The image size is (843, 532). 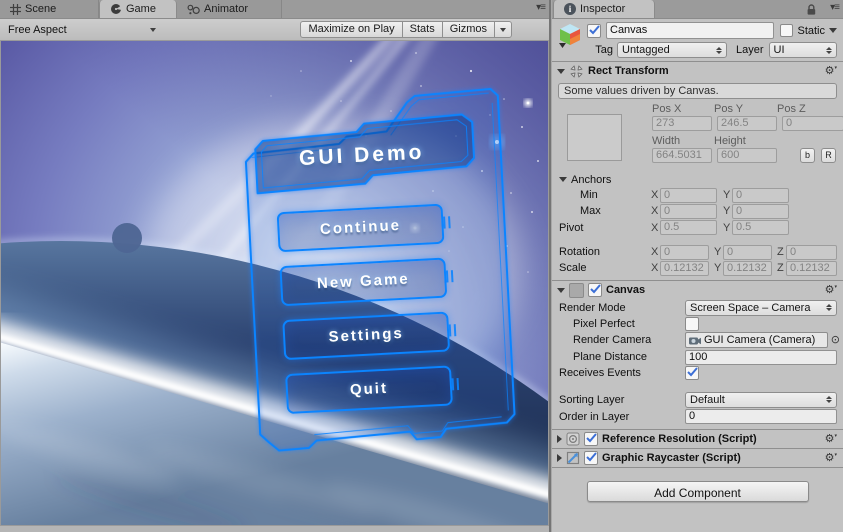 I want to click on tag-label: Tag, so click(x=604, y=50).